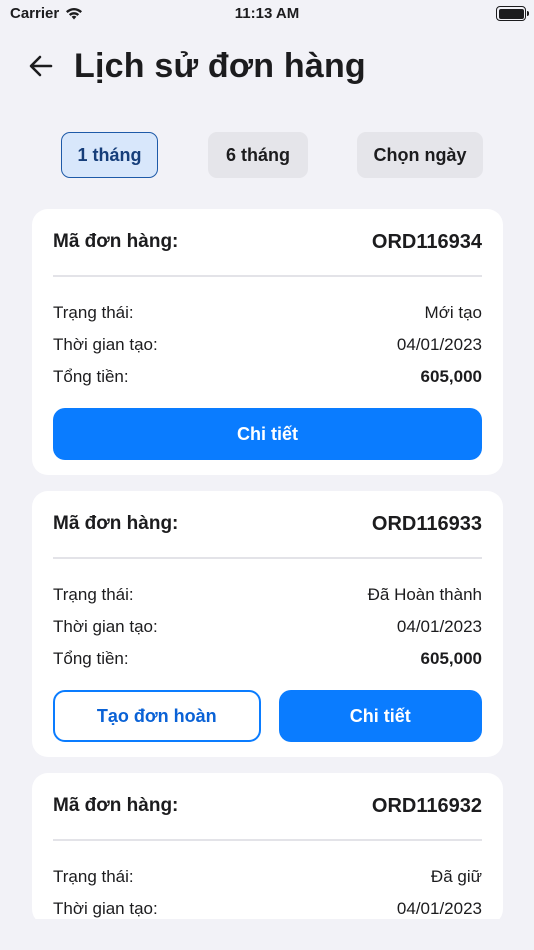  I want to click on filter-choose-date-button: Chọn ngày, so click(420, 155).